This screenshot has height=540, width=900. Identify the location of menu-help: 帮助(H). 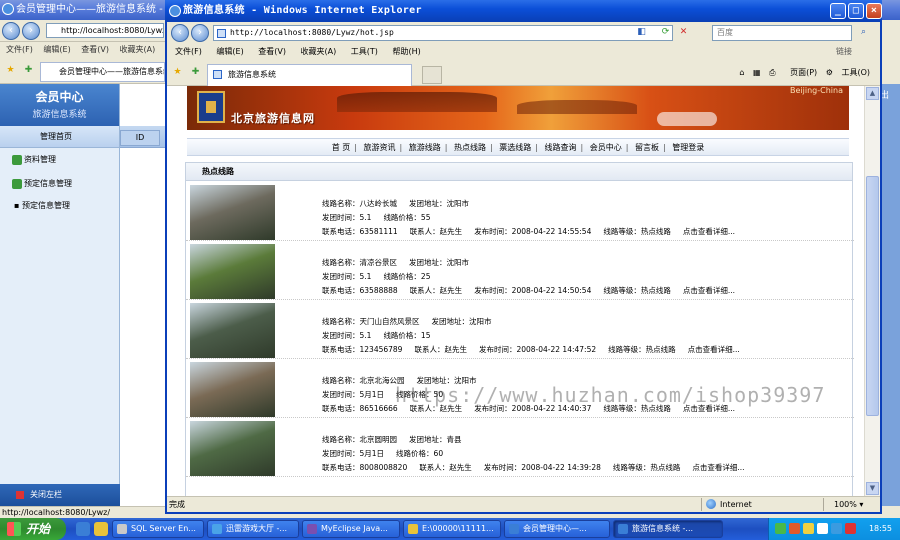
(406, 51).